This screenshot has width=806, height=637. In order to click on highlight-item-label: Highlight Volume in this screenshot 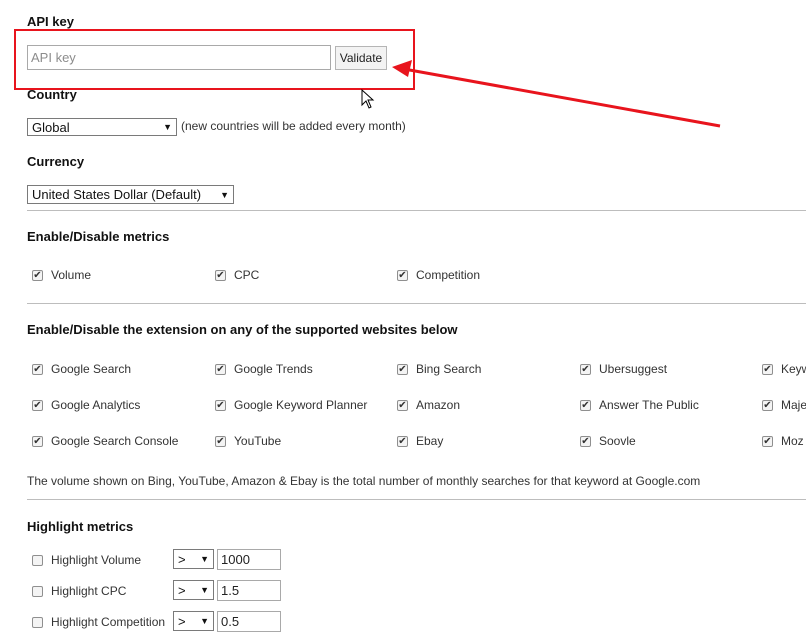, I will do `click(96, 560)`.